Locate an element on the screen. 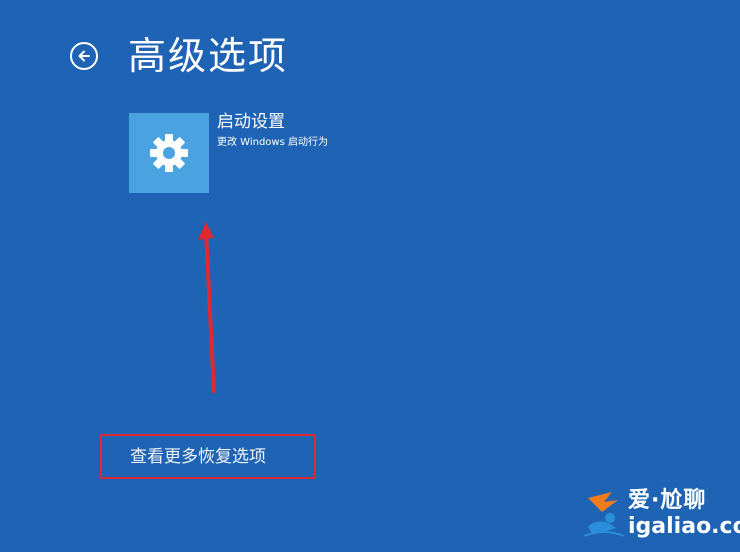 This screenshot has height=552, width=740. watermark-logo-icon is located at coordinates (604, 514).